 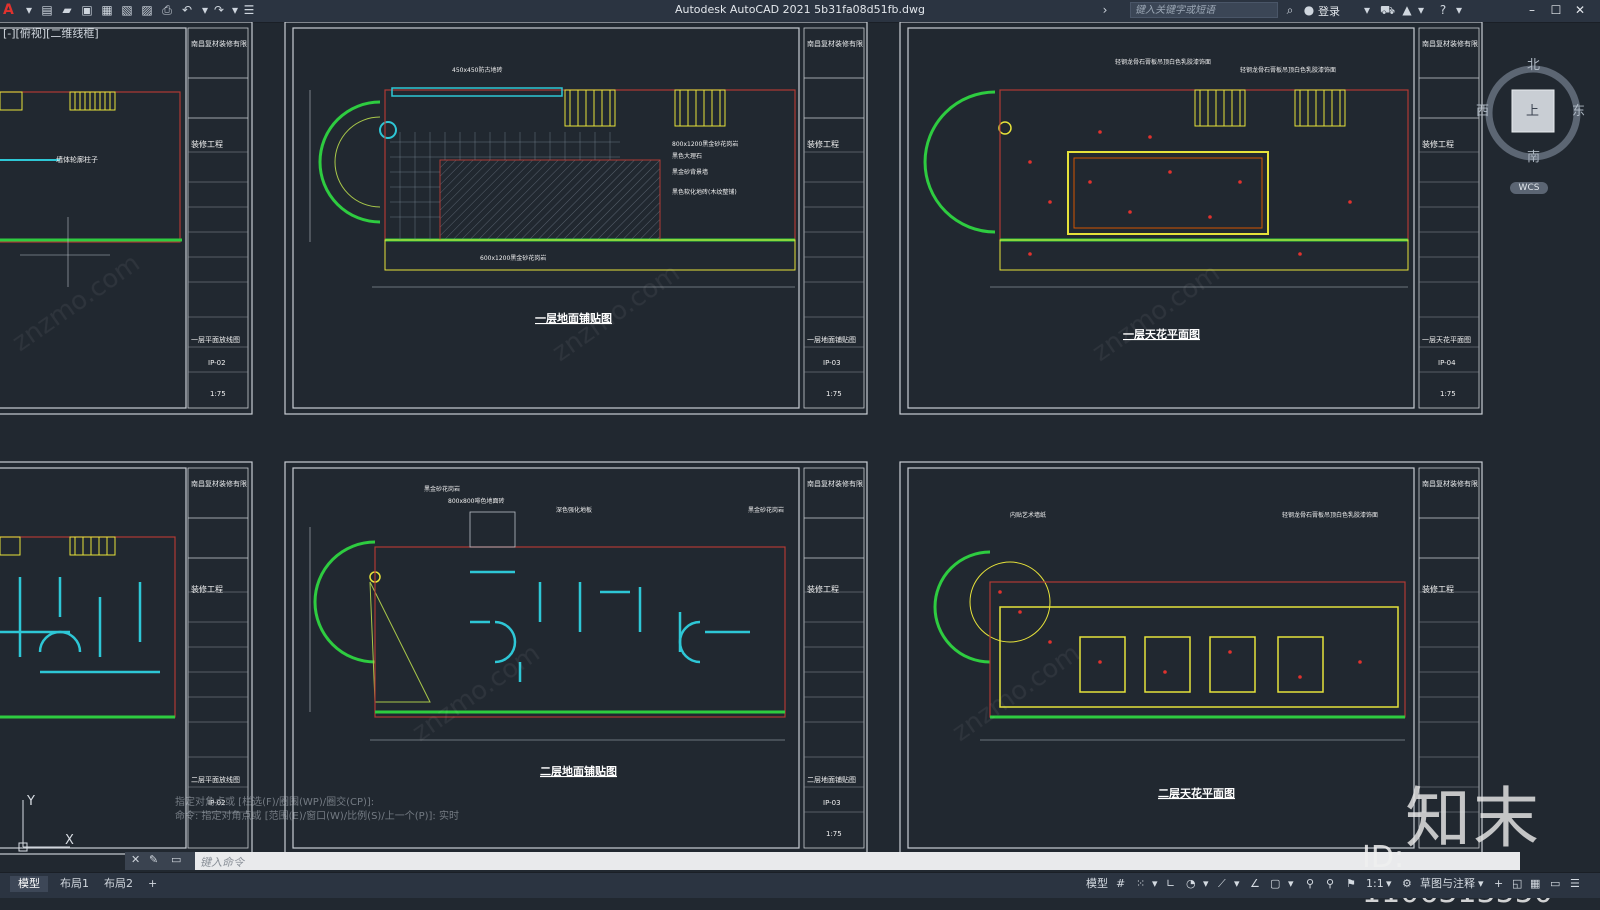 What do you see at coordinates (800, 885) in the screenshot?
I see `status-bar` at bounding box center [800, 885].